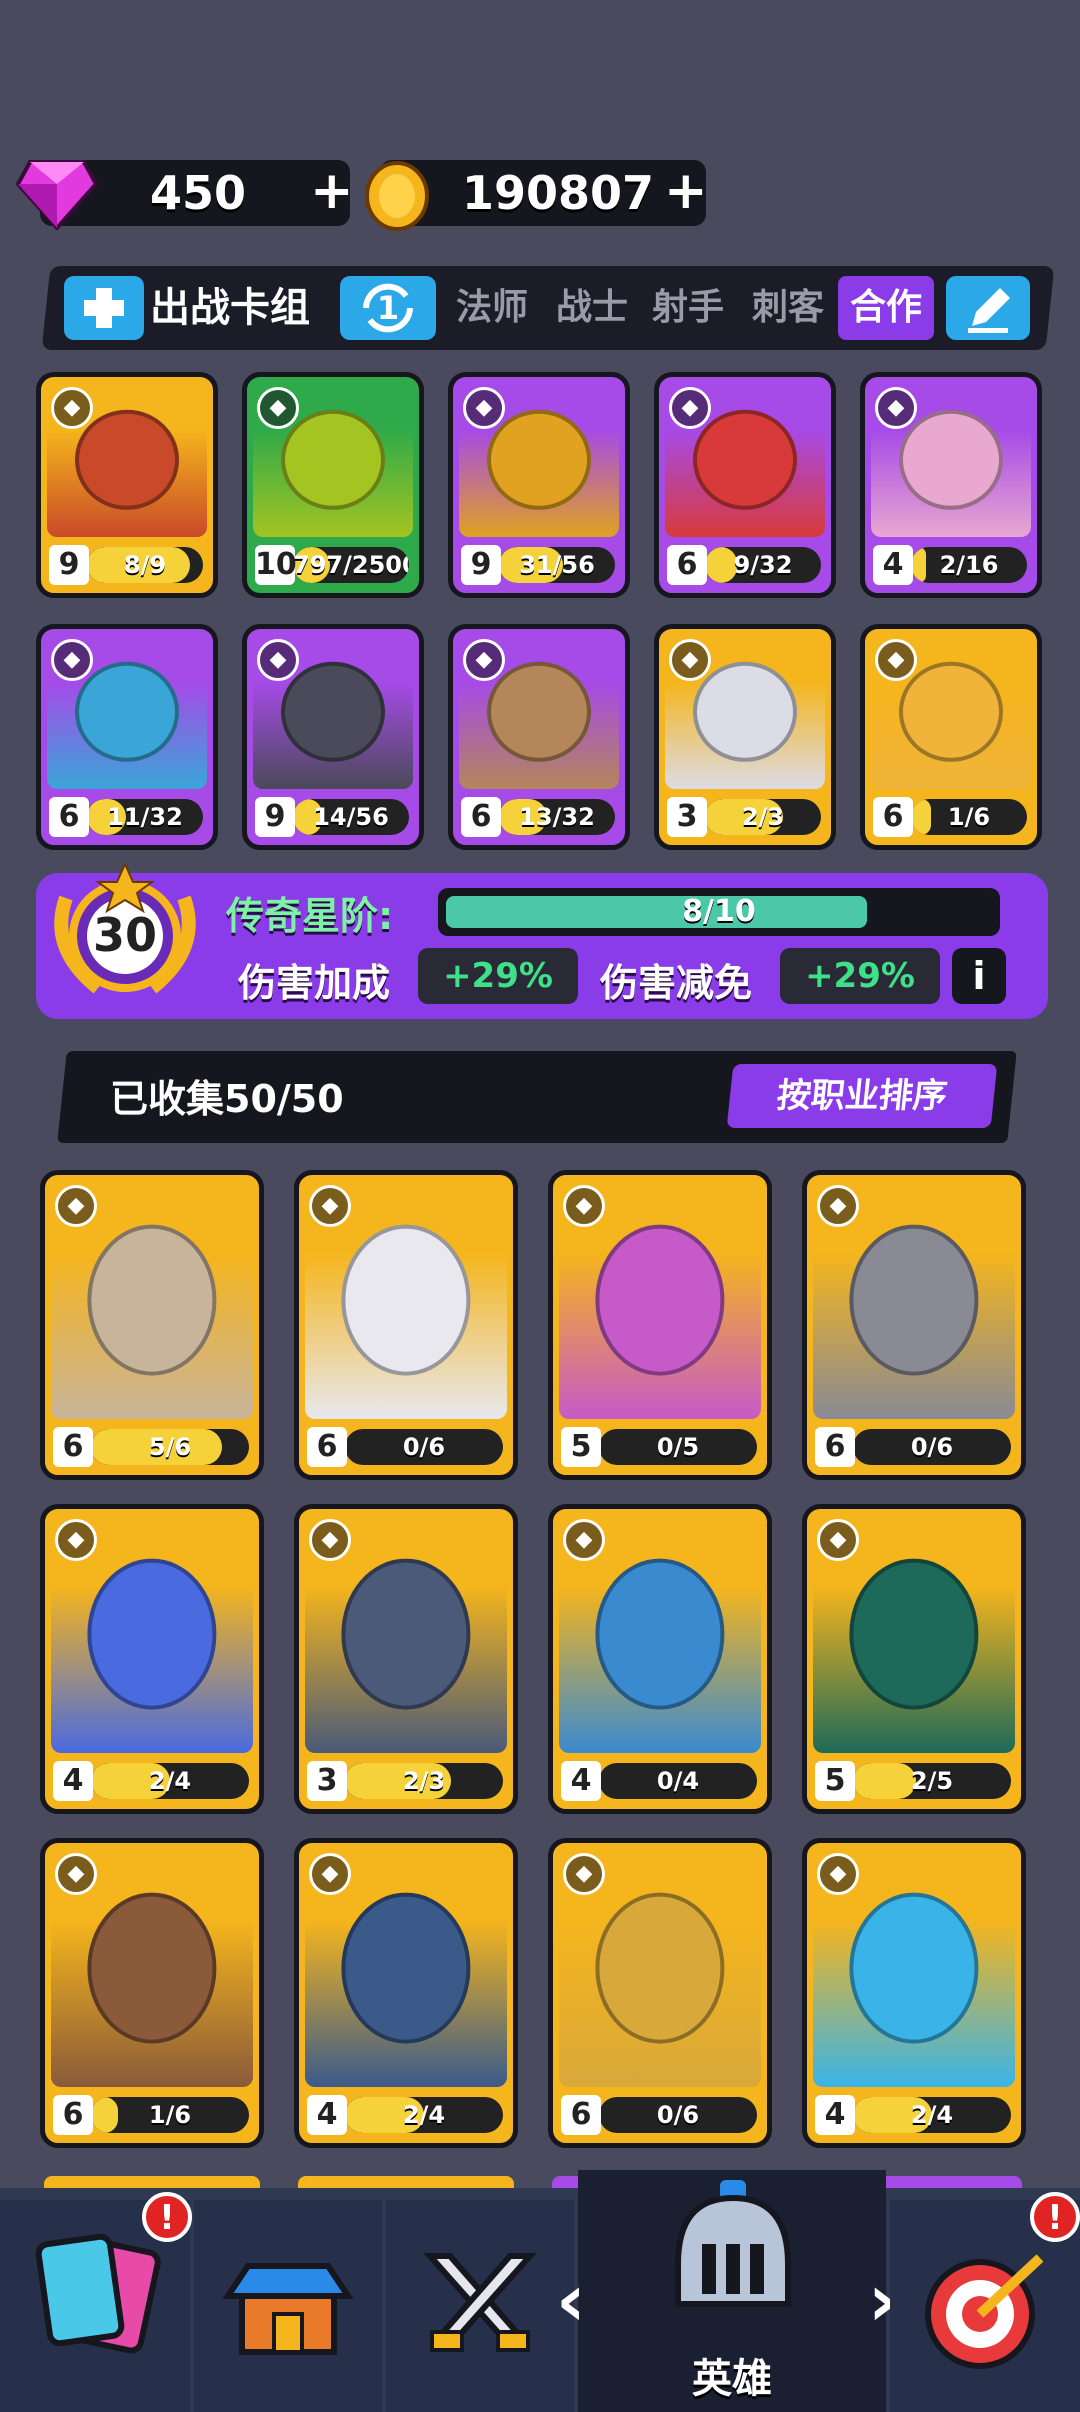 This screenshot has width=1080, height=2412. Describe the element at coordinates (388, 308) in the screenshot. I see `deck-switch-button: 1` at that location.